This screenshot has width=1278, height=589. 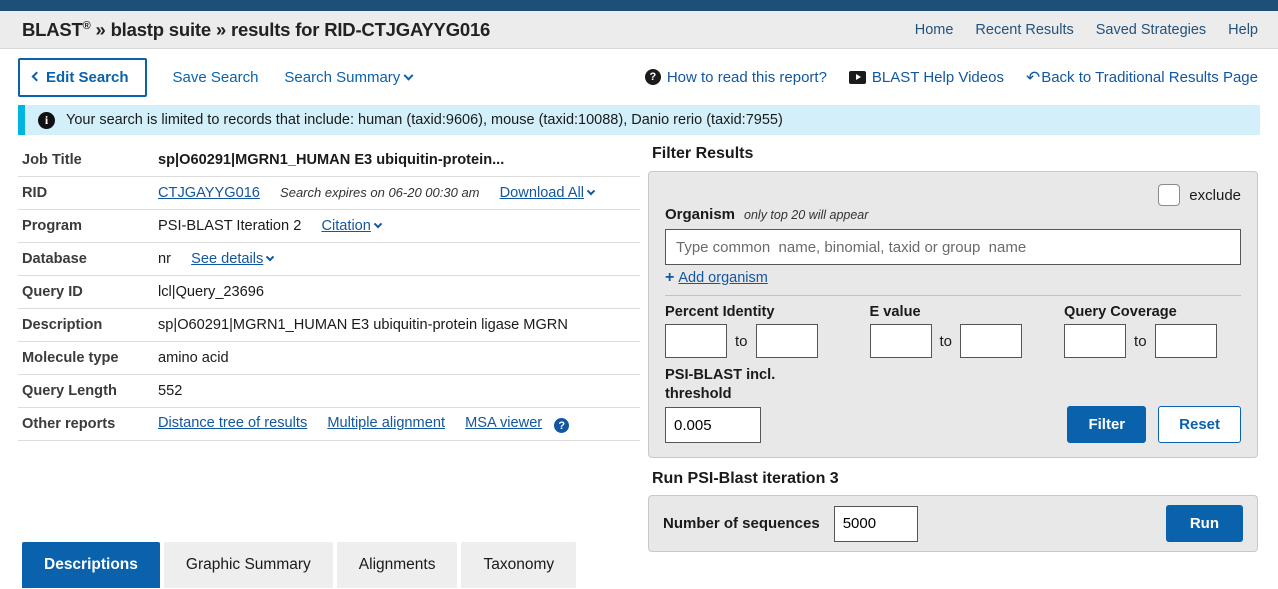 I want to click on add-organism-button: + Add organism, so click(x=716, y=278).